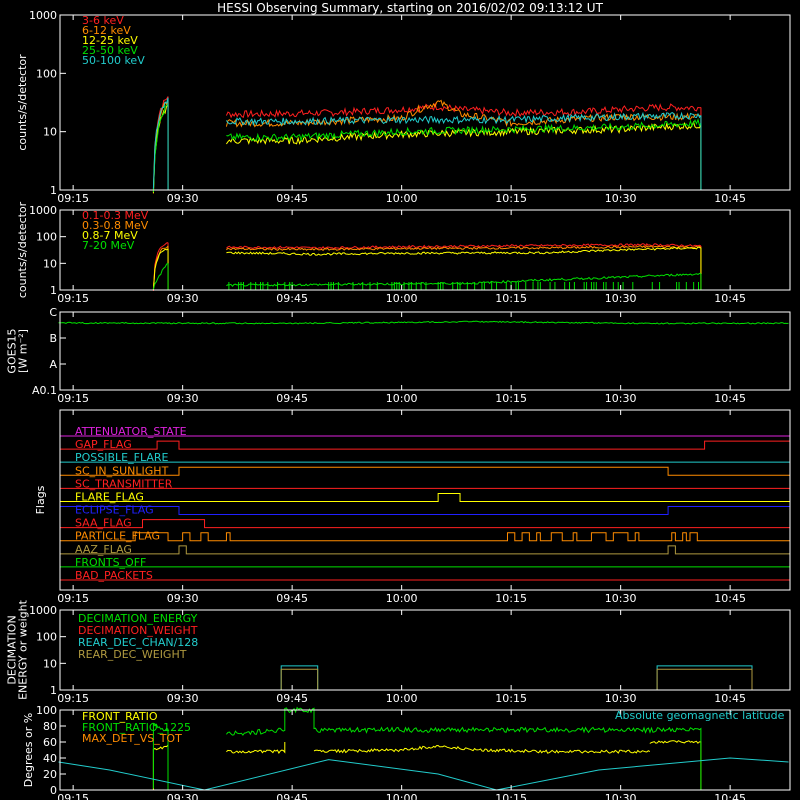  I want to click on y-tick-label: 40, so click(50, 758).